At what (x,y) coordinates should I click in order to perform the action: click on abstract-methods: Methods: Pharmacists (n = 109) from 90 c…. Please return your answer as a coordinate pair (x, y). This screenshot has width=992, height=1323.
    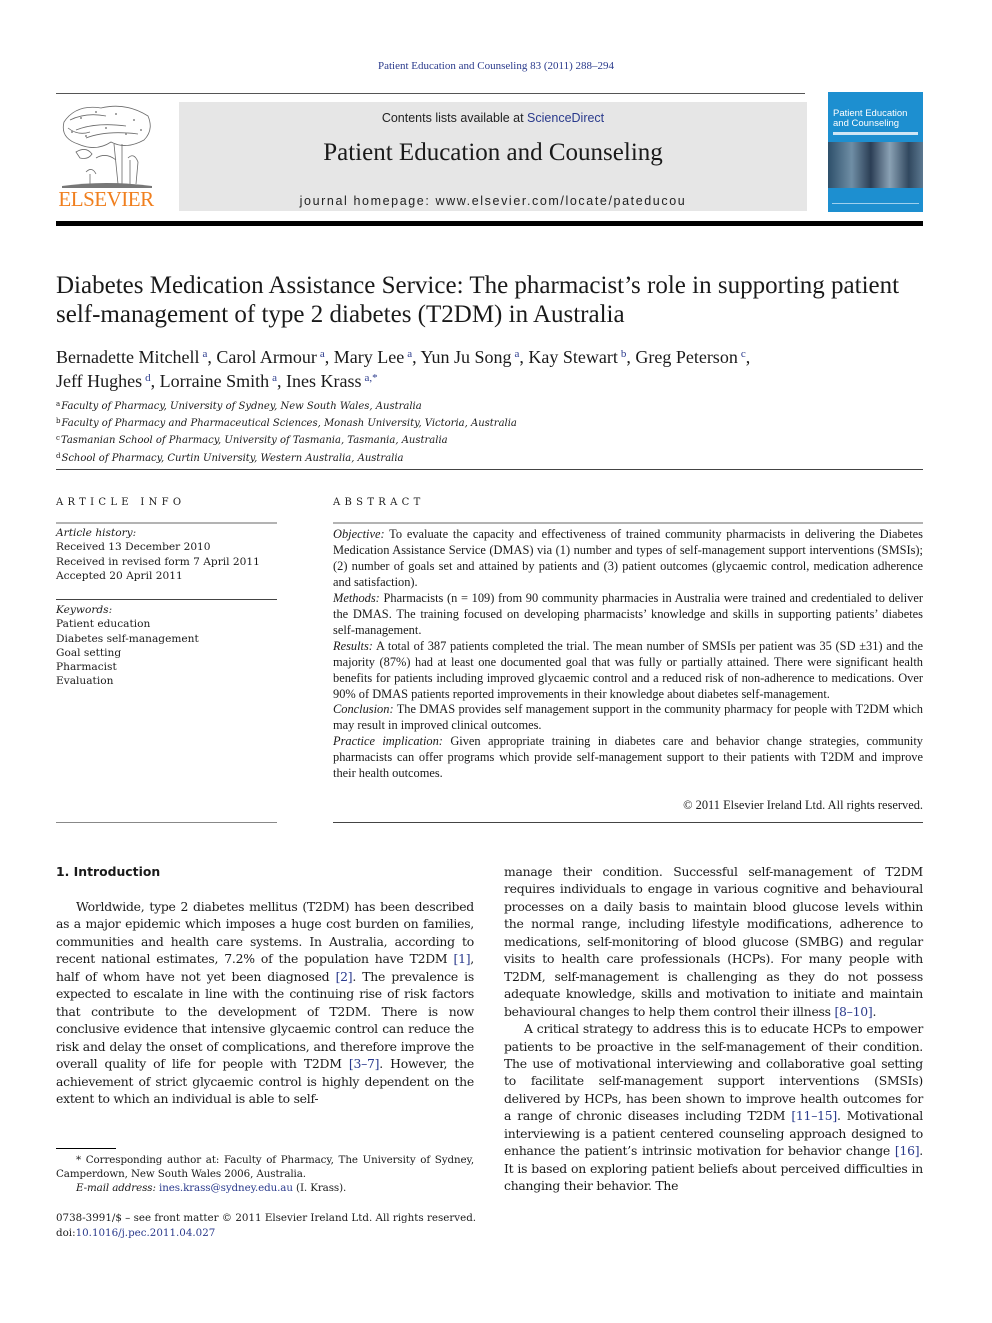
    Looking at the image, I should click on (628, 613).